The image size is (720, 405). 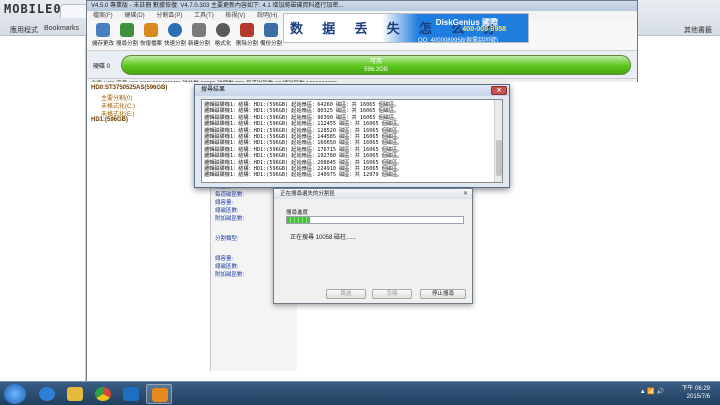 What do you see at coordinates (43, 208) in the screenshot?
I see `browser-page-left` at bounding box center [43, 208].